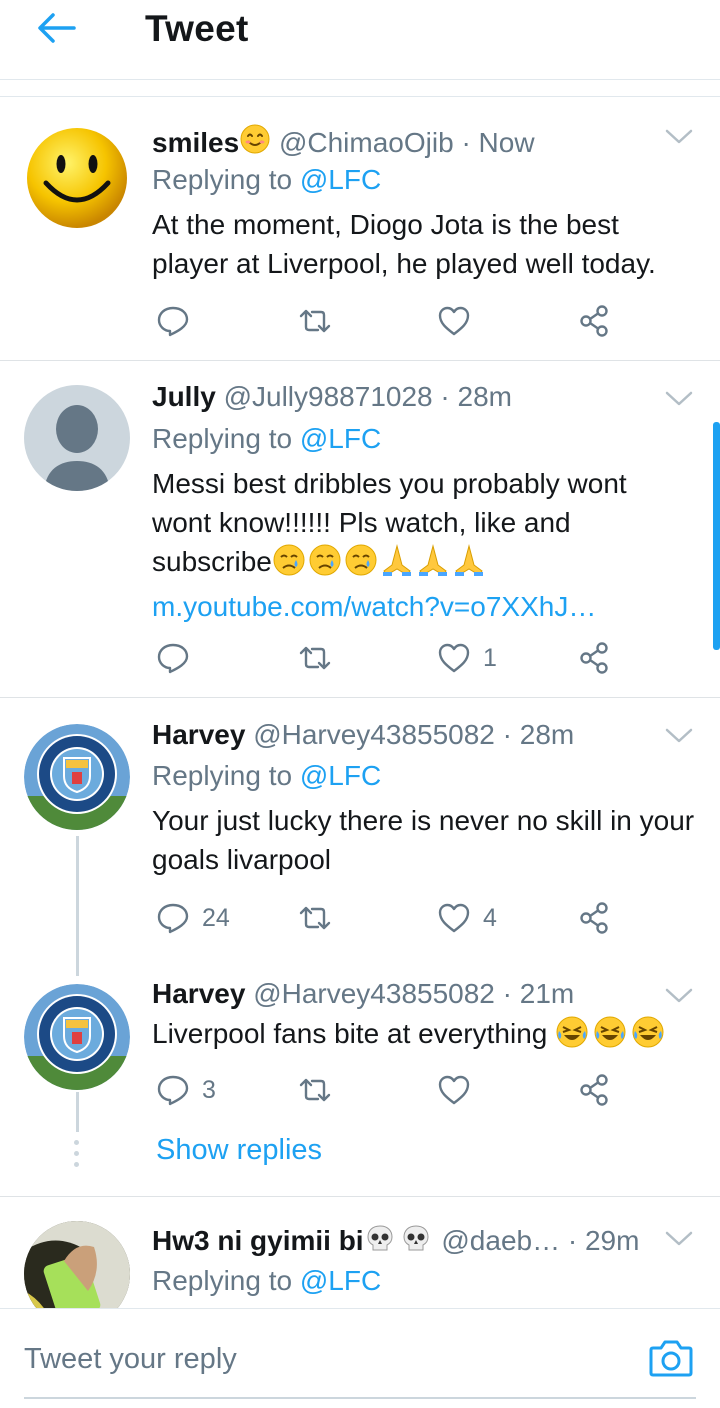 This screenshot has width=720, height=1408. I want to click on timestamp: · Now, so click(498, 142).